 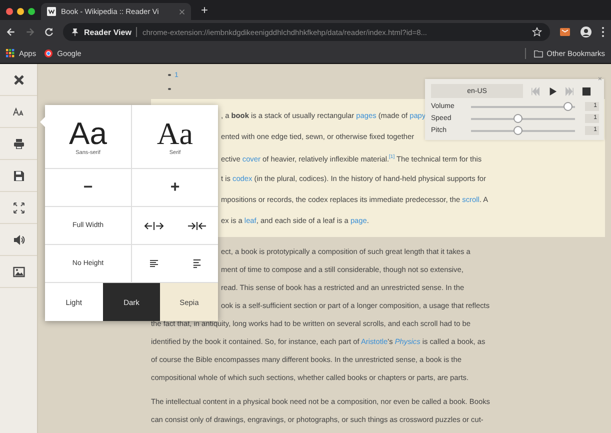 What do you see at coordinates (552, 91) in the screenshot?
I see `play-icon` at bounding box center [552, 91].